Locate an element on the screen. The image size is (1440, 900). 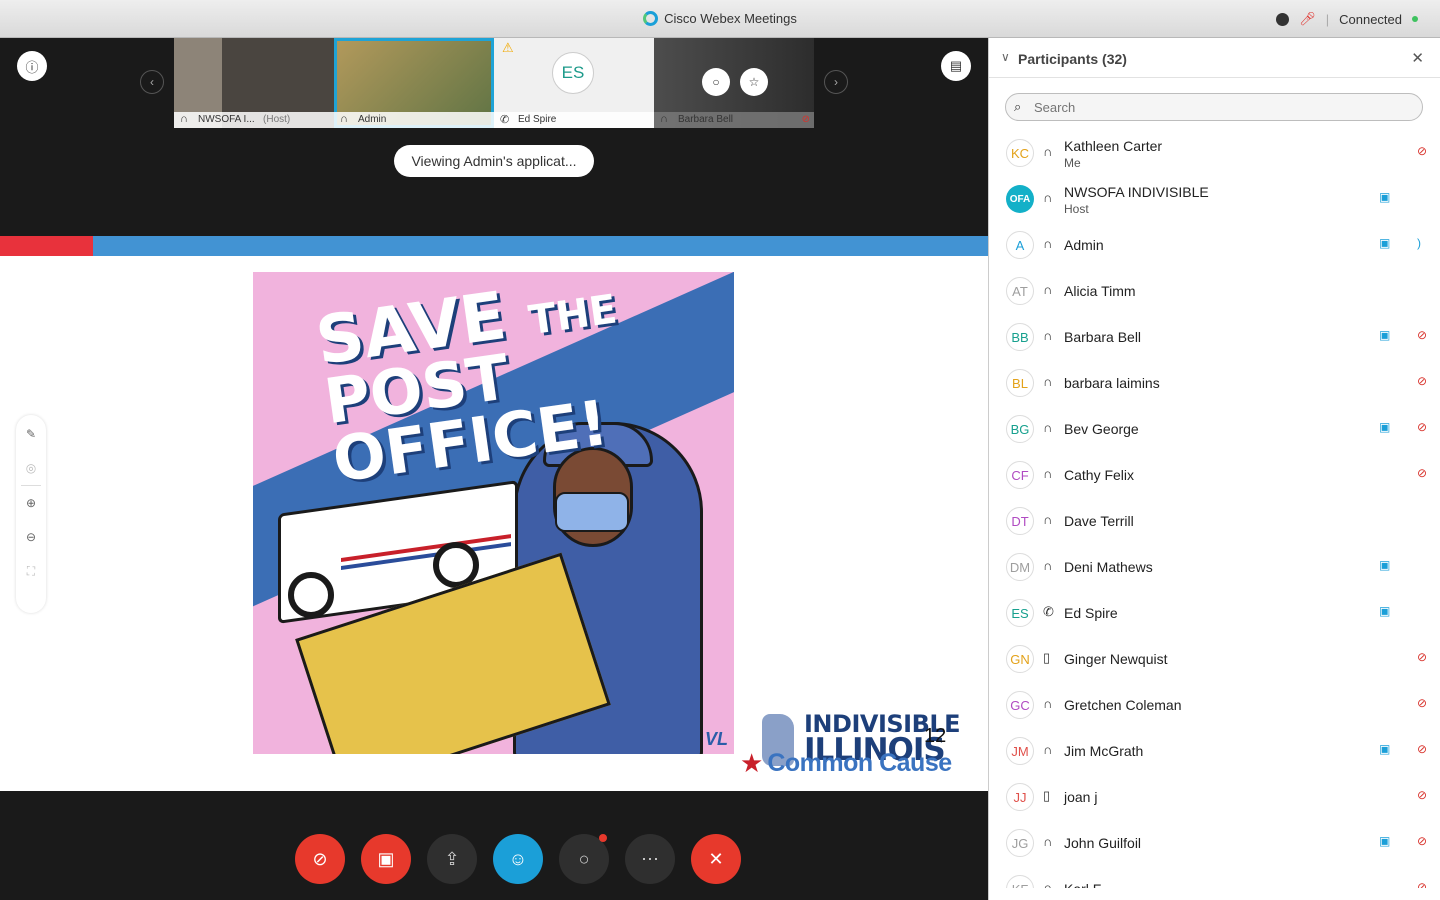
participant-row: OFA ∩ NWSOFA INDIVISIBLE Host ▣ is located at coordinates (1214, 199).